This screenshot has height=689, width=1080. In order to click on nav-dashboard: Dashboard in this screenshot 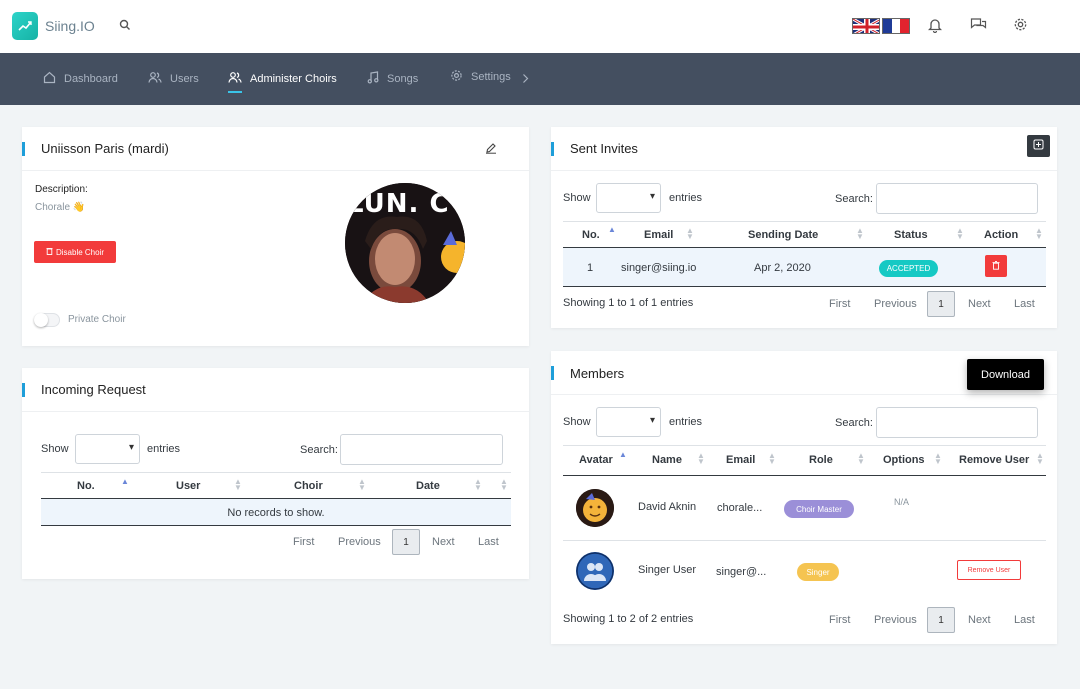, I will do `click(80, 79)`.